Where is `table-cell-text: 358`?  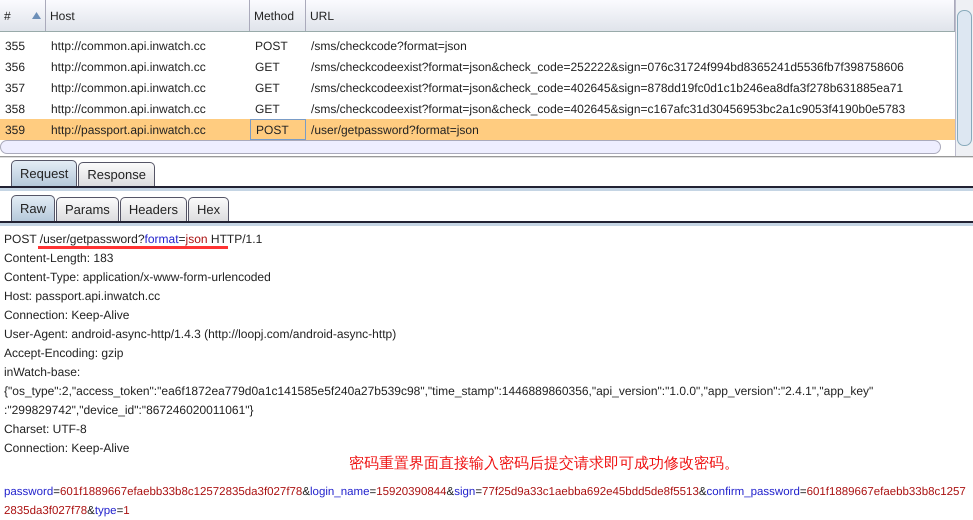
table-cell-text: 358 is located at coordinates (15, 109).